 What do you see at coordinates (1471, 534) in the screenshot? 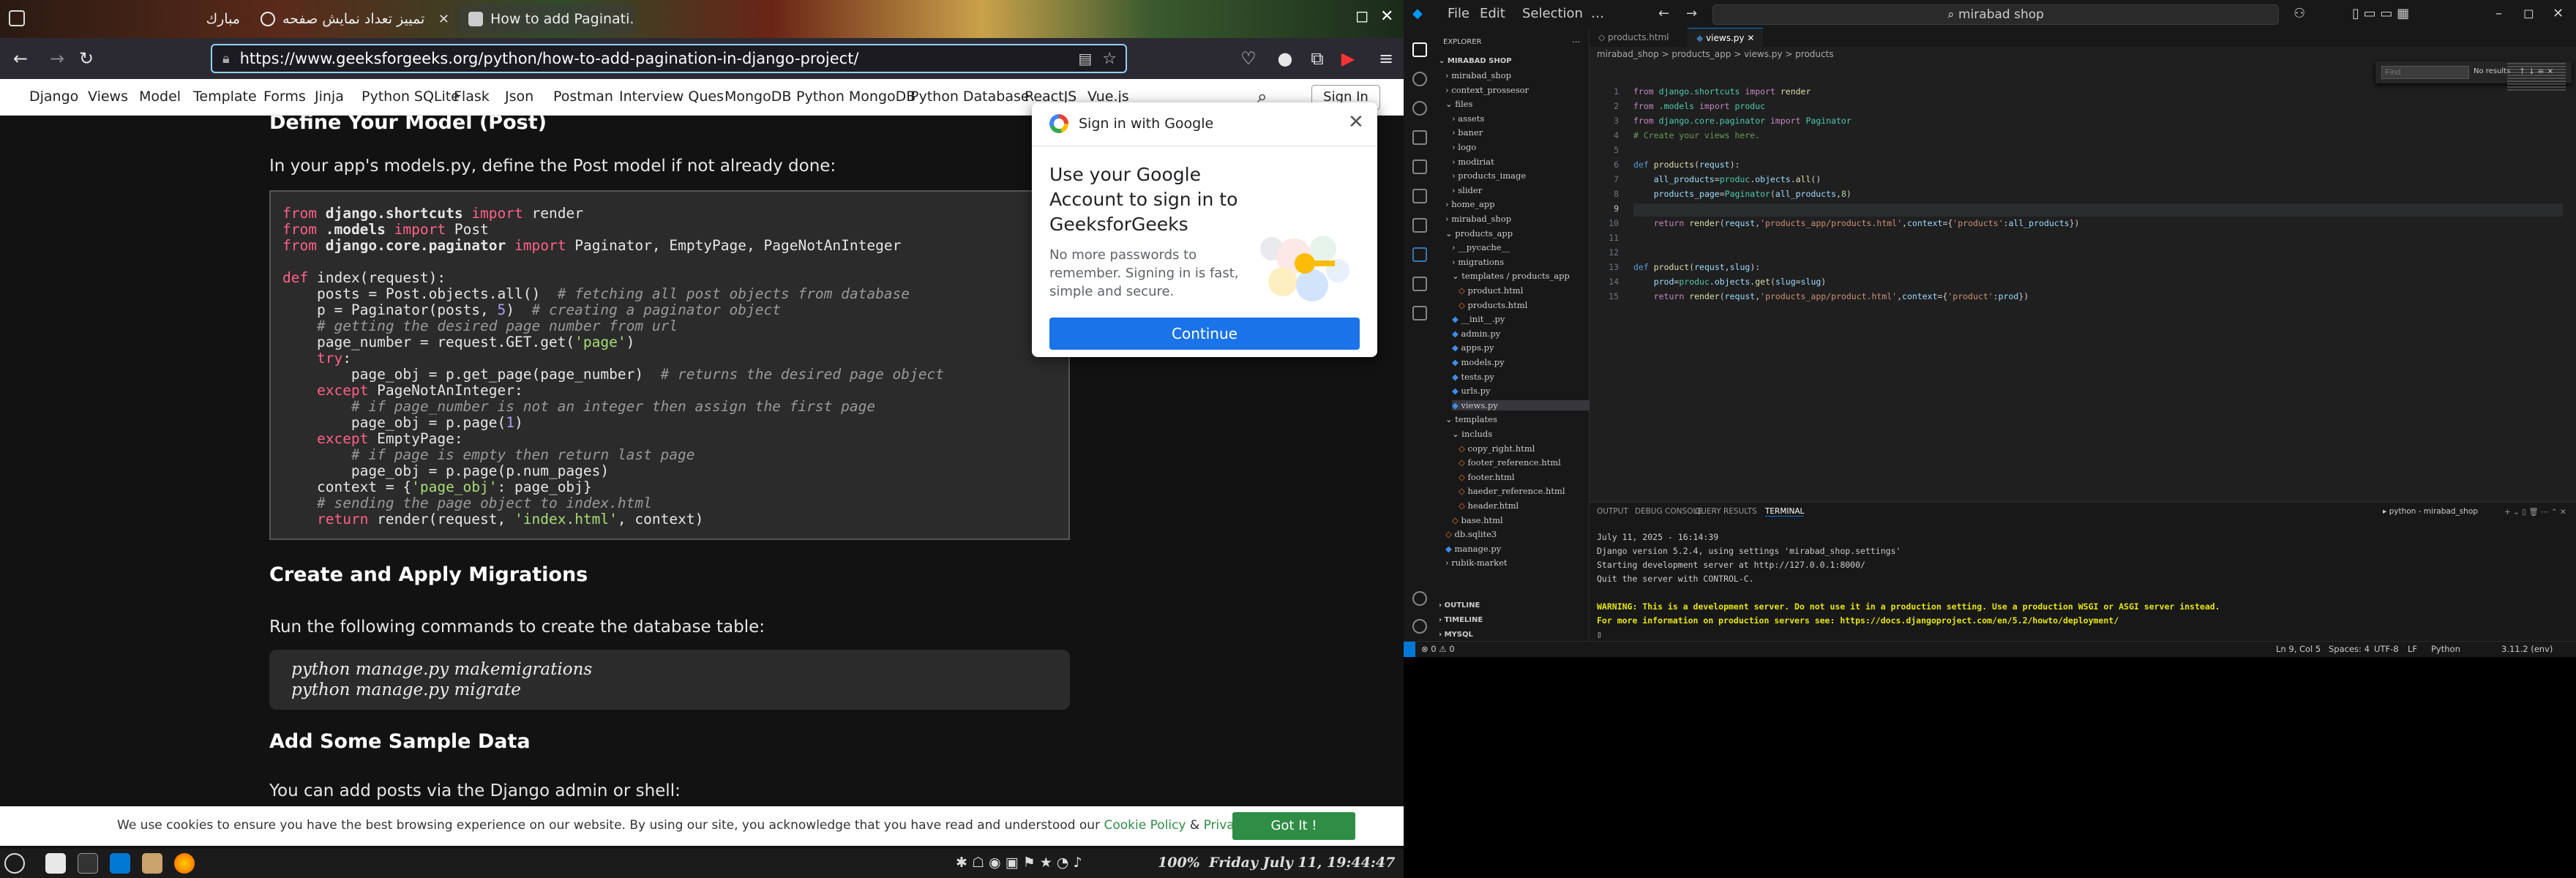
I see `tree-file: ◇ db.sqlite3` at bounding box center [1471, 534].